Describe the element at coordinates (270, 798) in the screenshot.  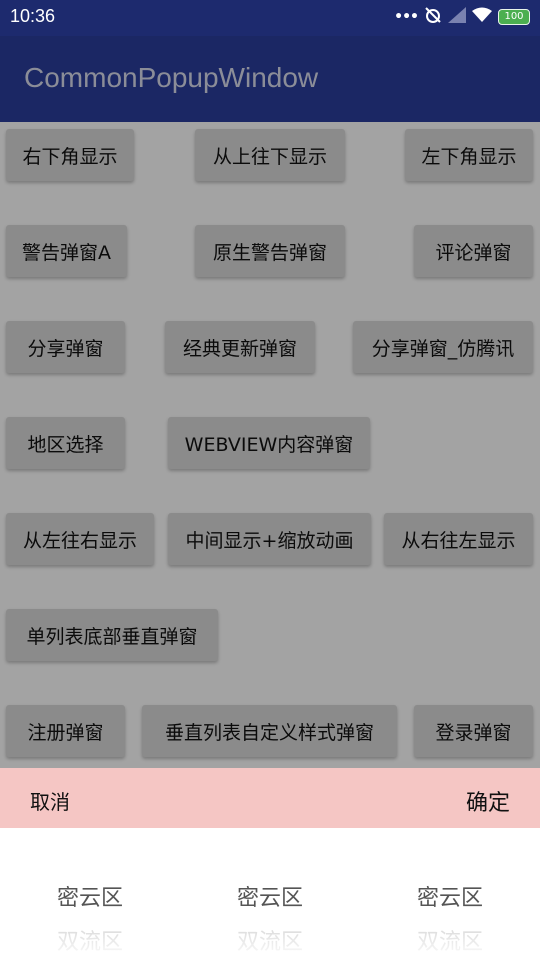
I see `picker-header: 取消 确定` at that location.